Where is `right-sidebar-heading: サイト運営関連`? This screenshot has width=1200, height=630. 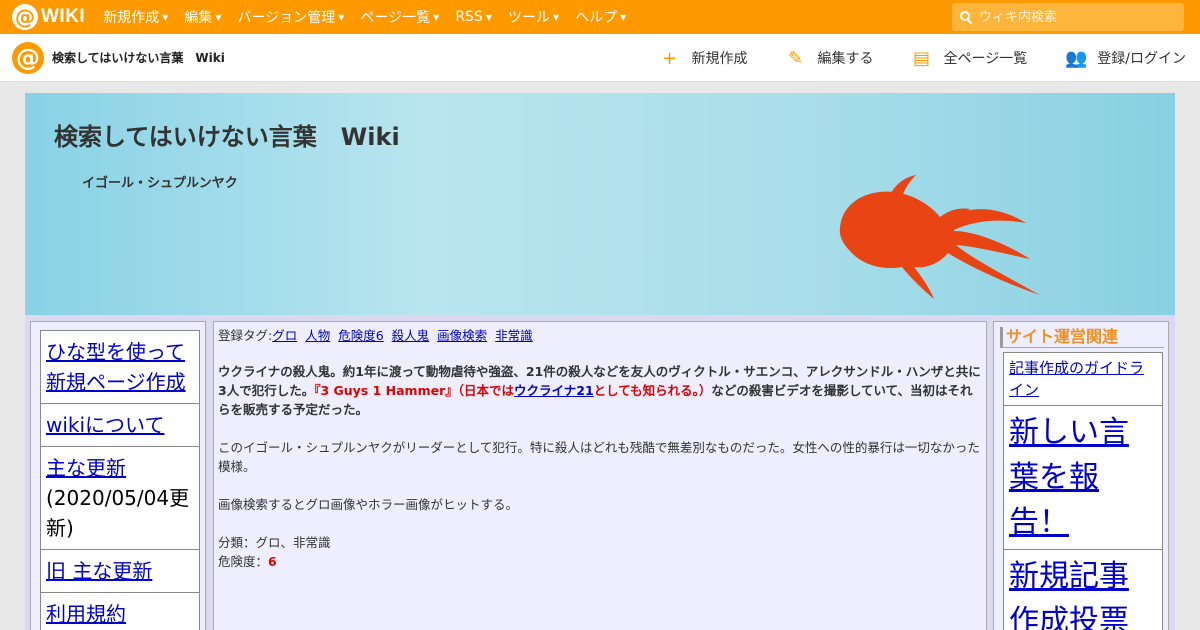 right-sidebar-heading: サイト運営関連 is located at coordinates (1082, 337).